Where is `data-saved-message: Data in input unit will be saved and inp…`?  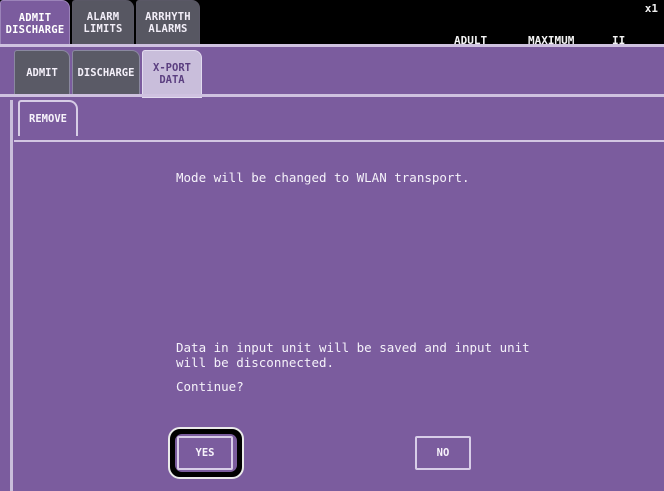 data-saved-message: Data in input unit will be saved and inp… is located at coordinates (353, 355).